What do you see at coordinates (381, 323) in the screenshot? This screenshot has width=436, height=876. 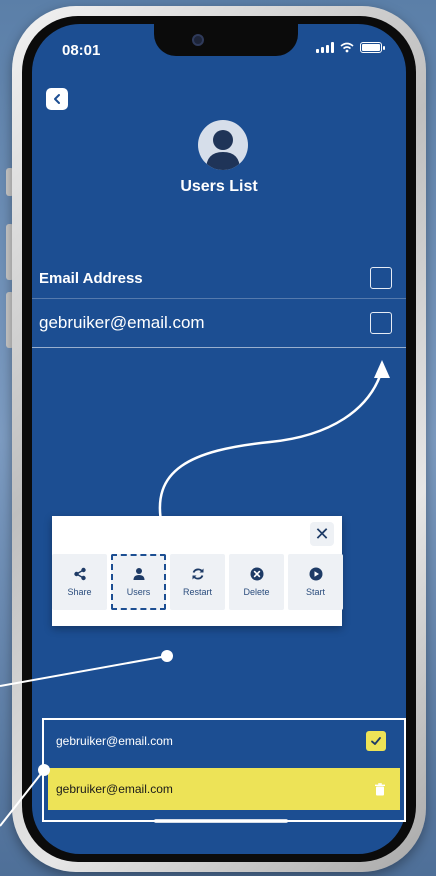 I see `row-checkbox` at bounding box center [381, 323].